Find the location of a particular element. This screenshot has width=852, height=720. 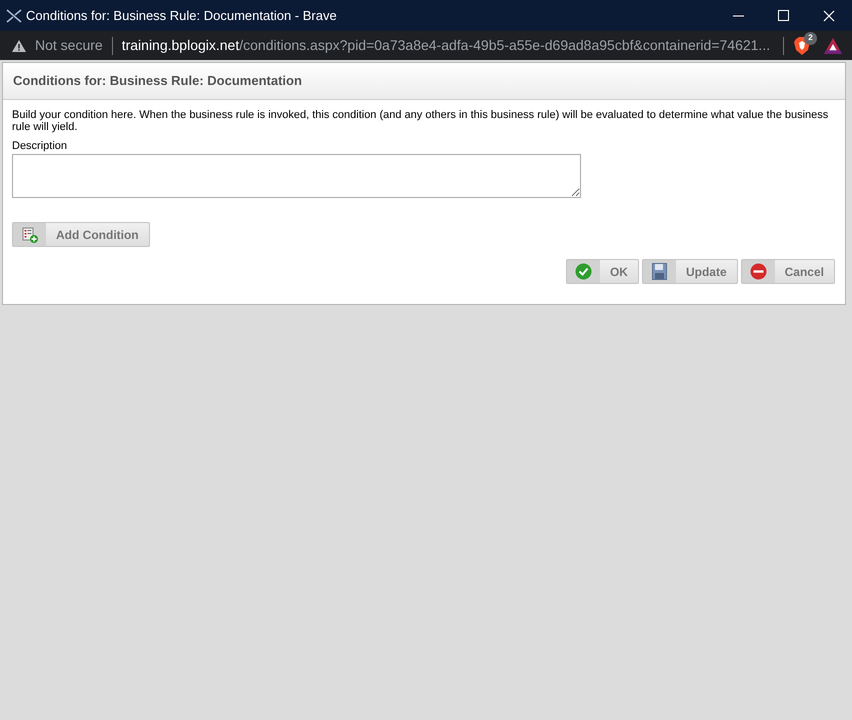

intro-text: Build your condition here. When the business rule is invoked, this condition (and any others in this business rule) will be evaluated to determine what value the business rule will yield. is located at coordinates (421, 121).